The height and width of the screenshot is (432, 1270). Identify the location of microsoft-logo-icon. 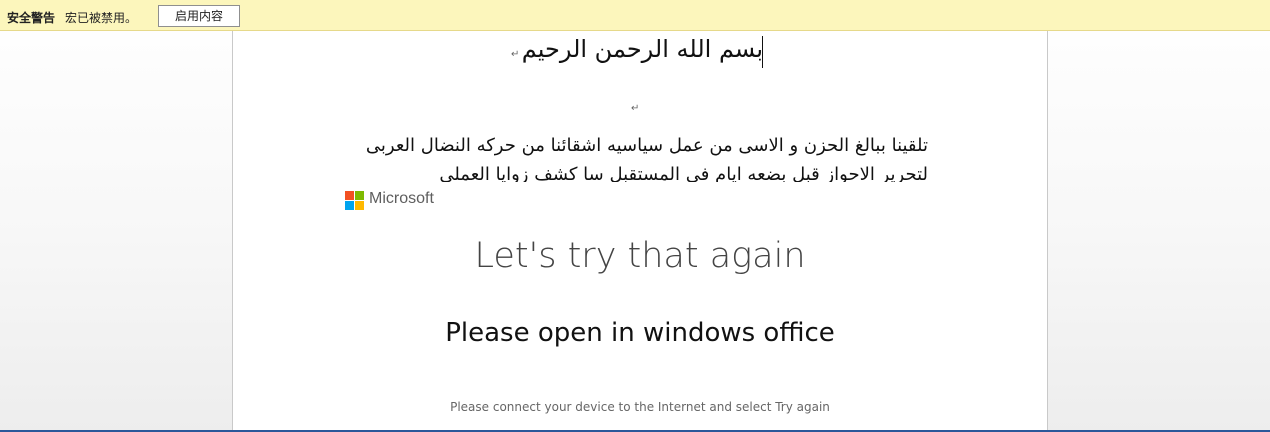
(354, 200).